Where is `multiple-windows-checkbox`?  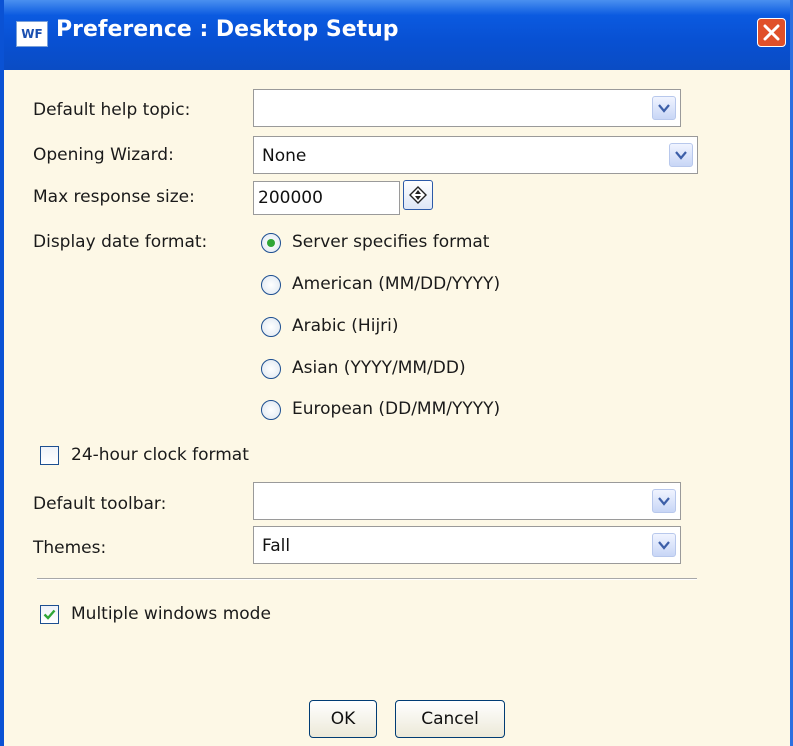
multiple-windows-checkbox is located at coordinates (49, 614).